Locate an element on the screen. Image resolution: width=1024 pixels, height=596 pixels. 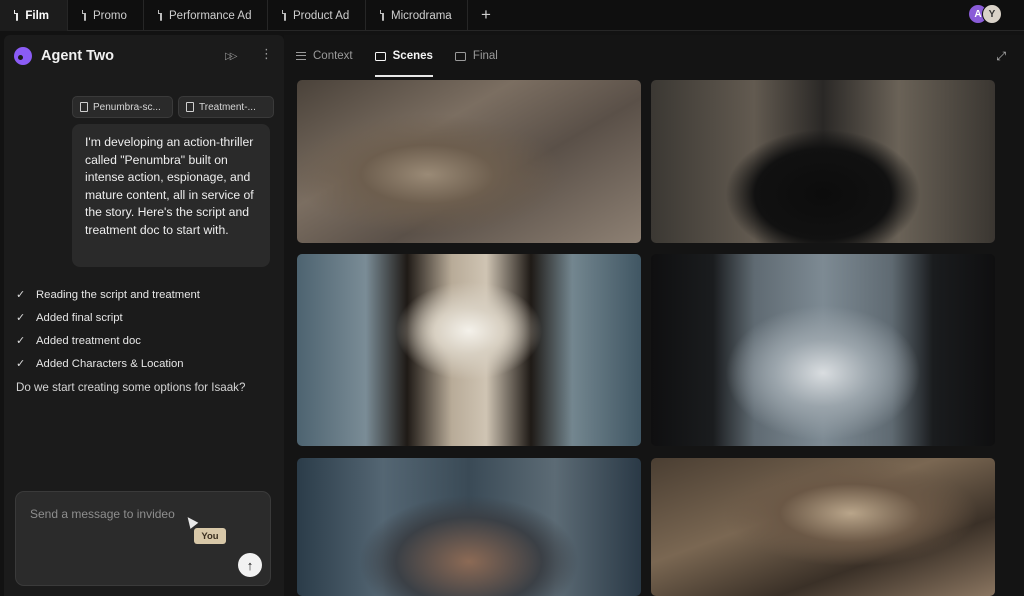
tab-label: Microdrama is located at coordinates (421, 15).